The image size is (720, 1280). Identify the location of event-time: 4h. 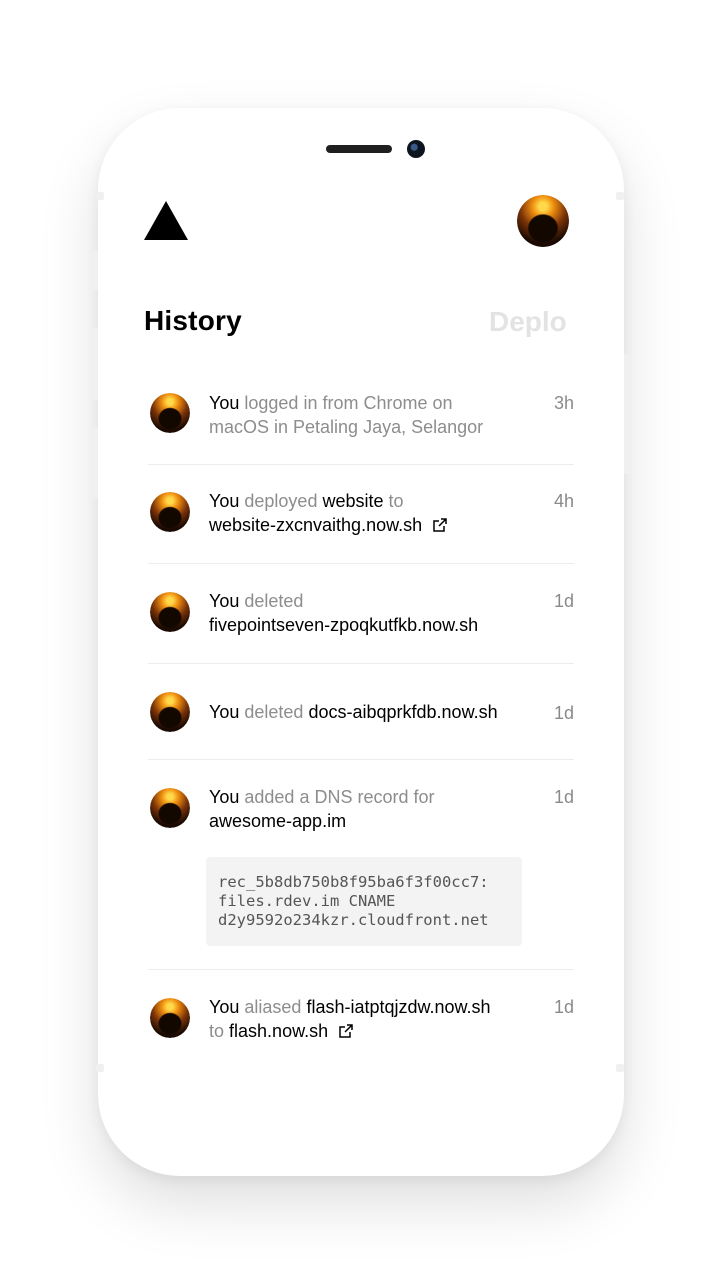
(563, 501).